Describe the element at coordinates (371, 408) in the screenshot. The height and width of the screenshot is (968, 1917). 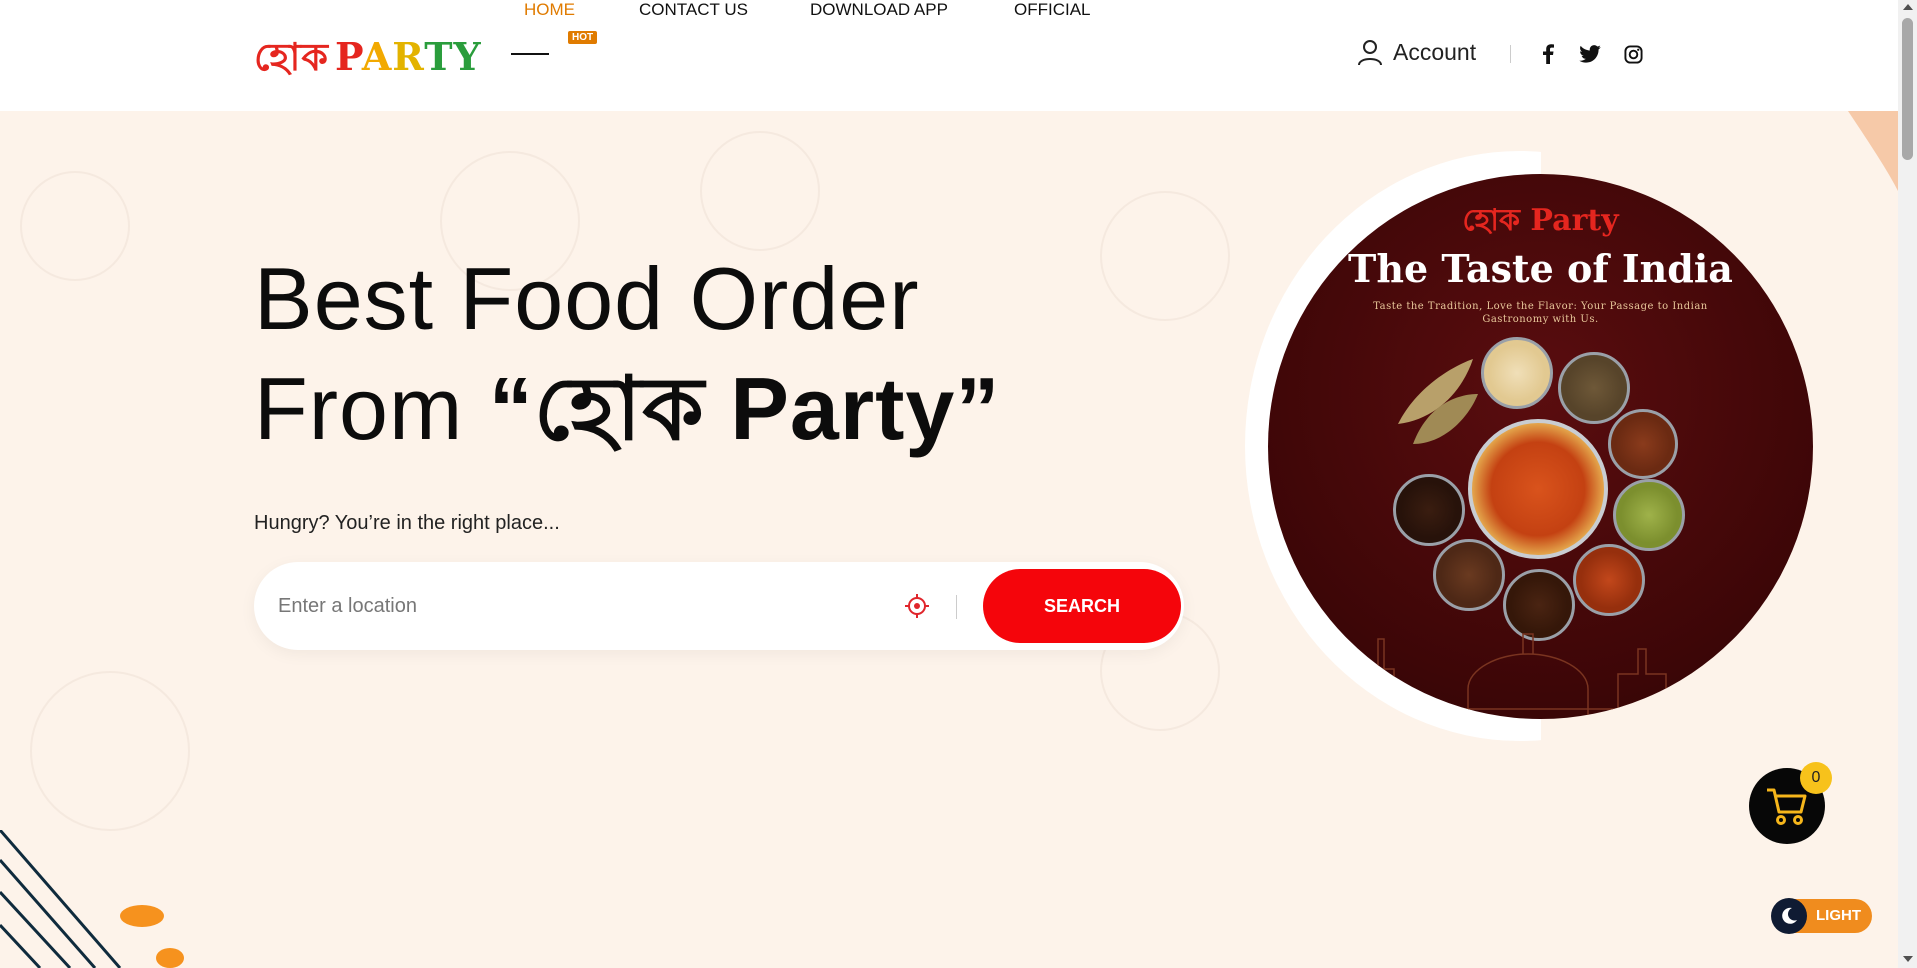
I see `hero-headline-prefix: From` at that location.